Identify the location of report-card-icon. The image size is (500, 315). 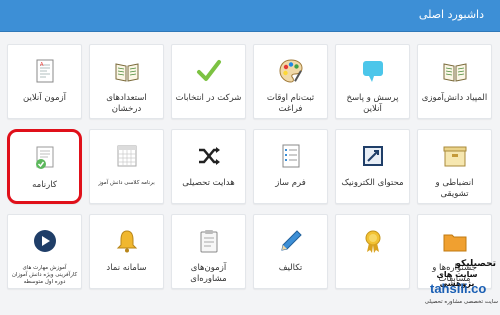
(44, 157).